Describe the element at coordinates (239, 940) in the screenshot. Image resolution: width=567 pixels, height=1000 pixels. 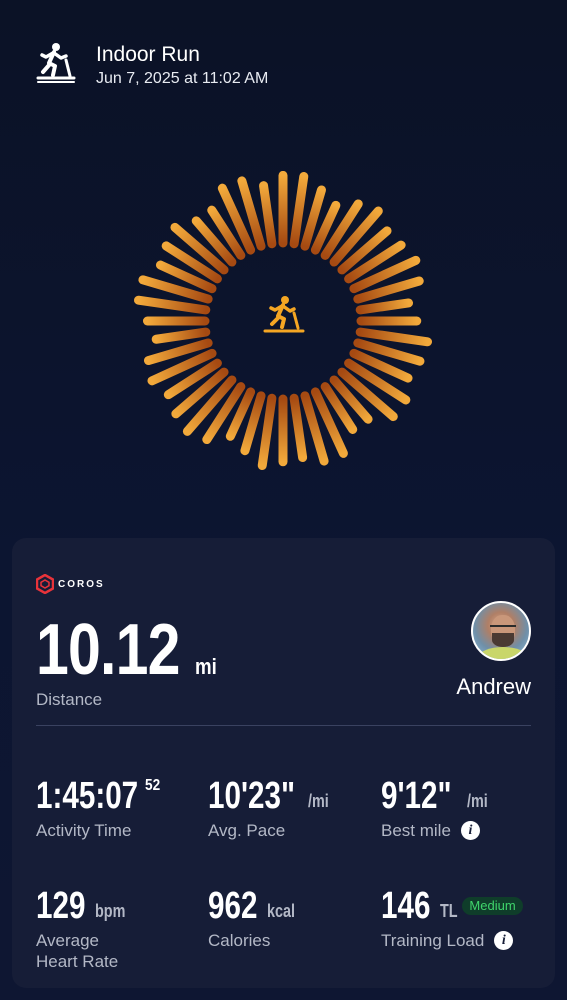
I see `stat-label: Calories` at that location.